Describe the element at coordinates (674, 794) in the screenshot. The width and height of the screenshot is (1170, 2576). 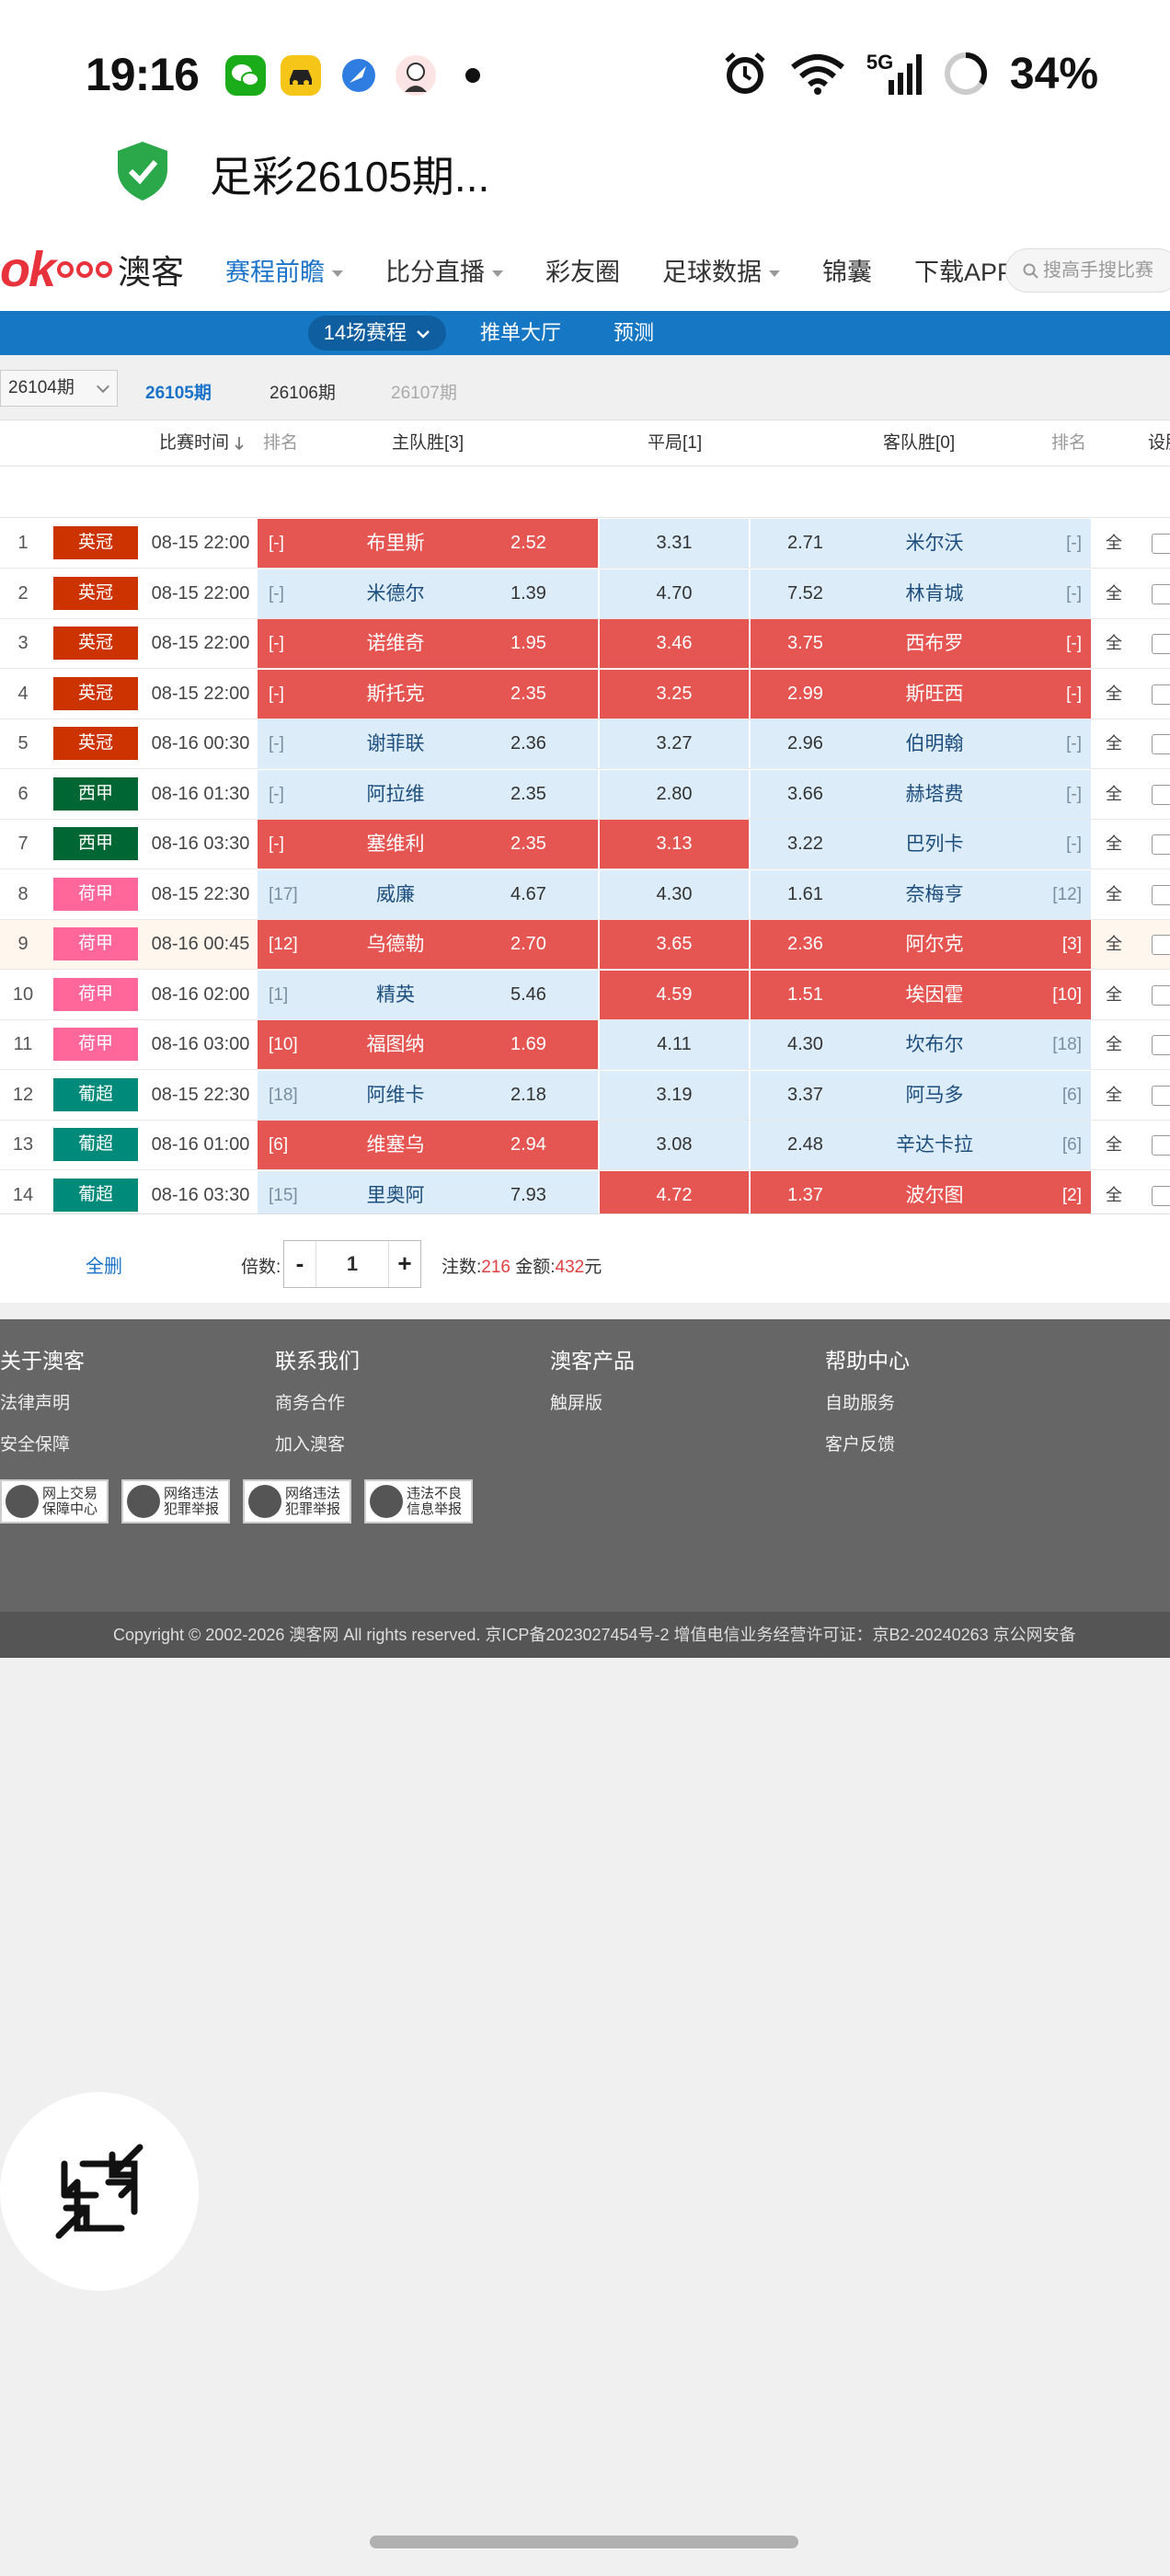
I see `draw-option: 2.80` at that location.